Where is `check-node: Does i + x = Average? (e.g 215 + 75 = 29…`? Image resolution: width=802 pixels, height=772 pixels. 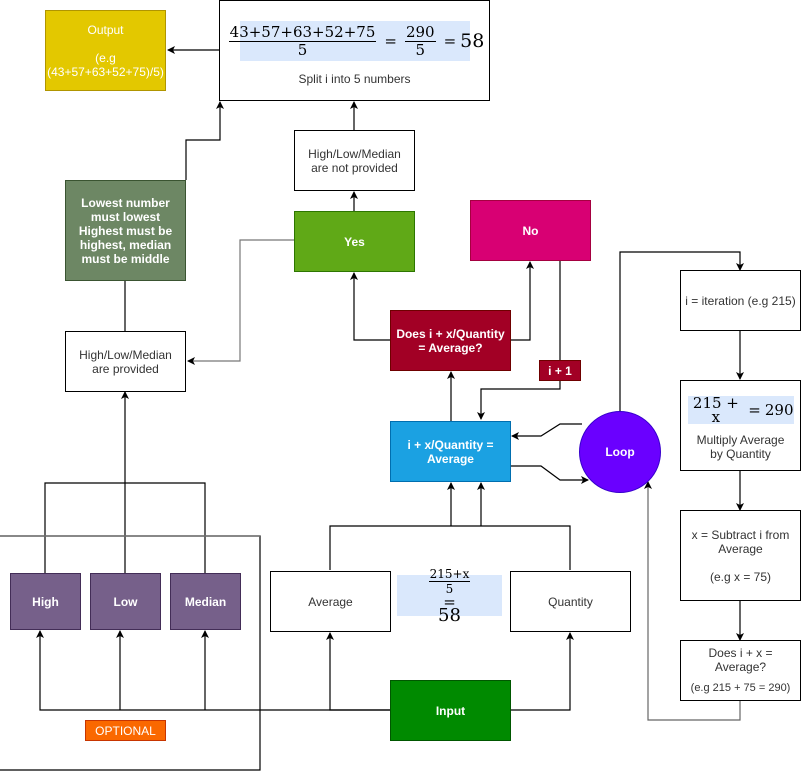
check-node: Does i + x = Average? (e.g 215 + 75 = 29… is located at coordinates (740, 670).